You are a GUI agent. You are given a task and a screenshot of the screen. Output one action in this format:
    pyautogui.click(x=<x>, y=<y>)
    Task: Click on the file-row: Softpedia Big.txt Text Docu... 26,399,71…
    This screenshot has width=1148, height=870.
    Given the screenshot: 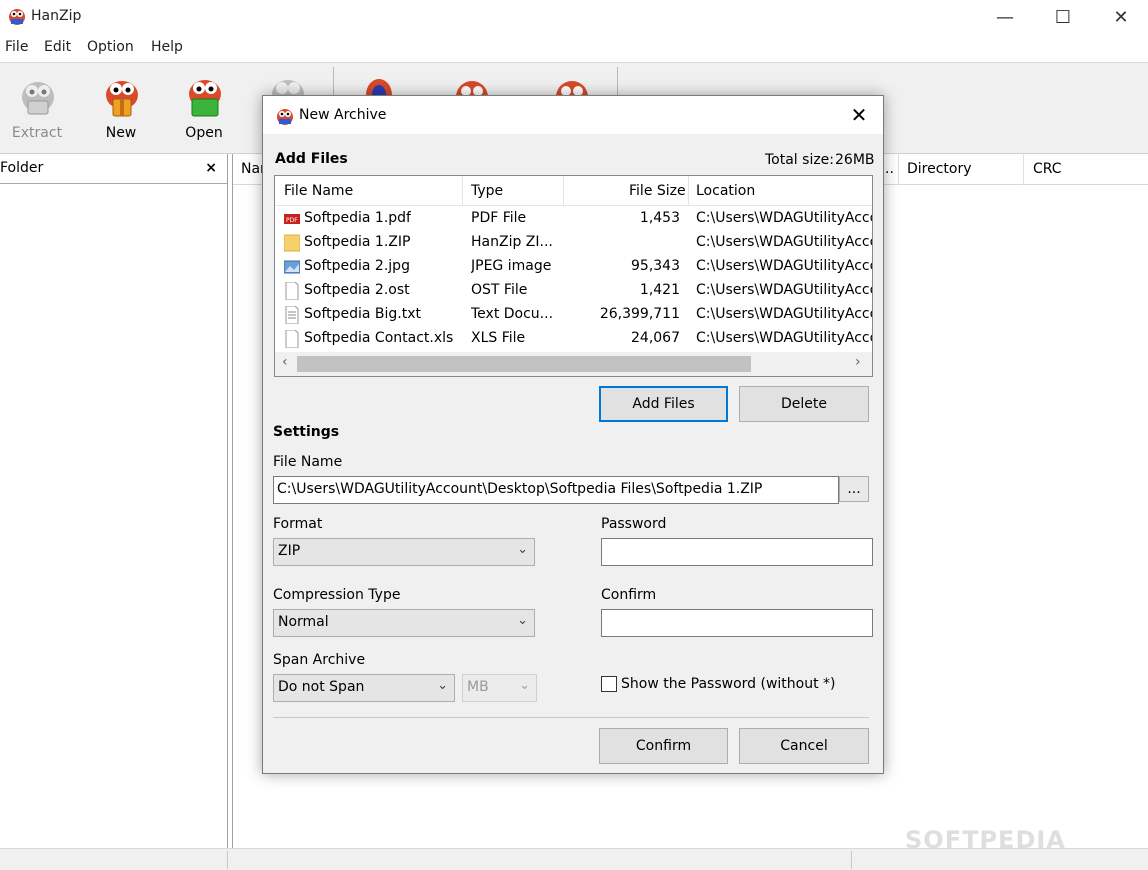 What is the action you would take?
    pyautogui.click(x=573, y=315)
    